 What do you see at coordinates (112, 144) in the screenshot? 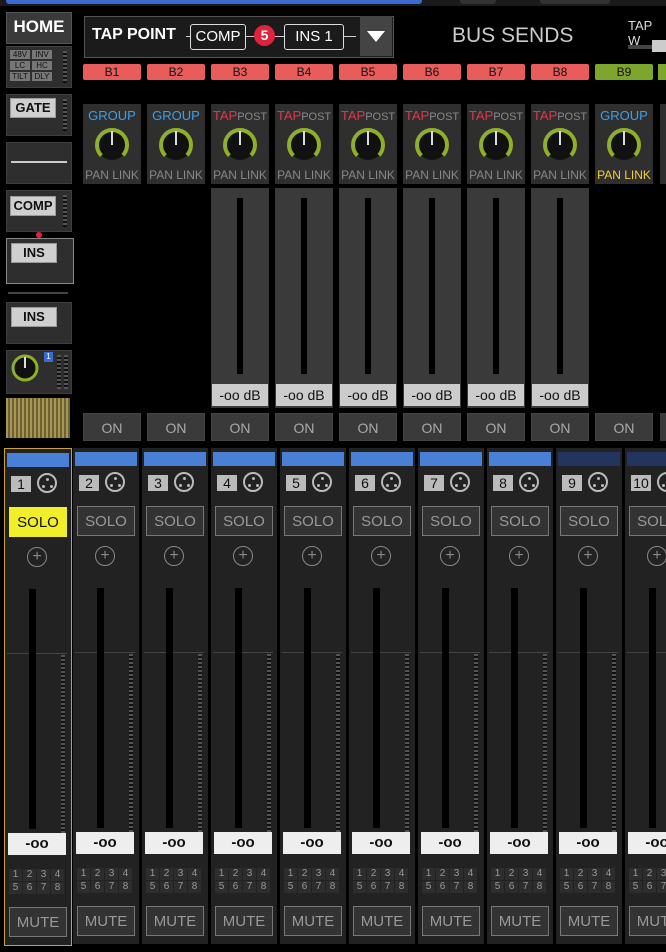
I see `bus-send-b1: GROUP PAN LINK` at bounding box center [112, 144].